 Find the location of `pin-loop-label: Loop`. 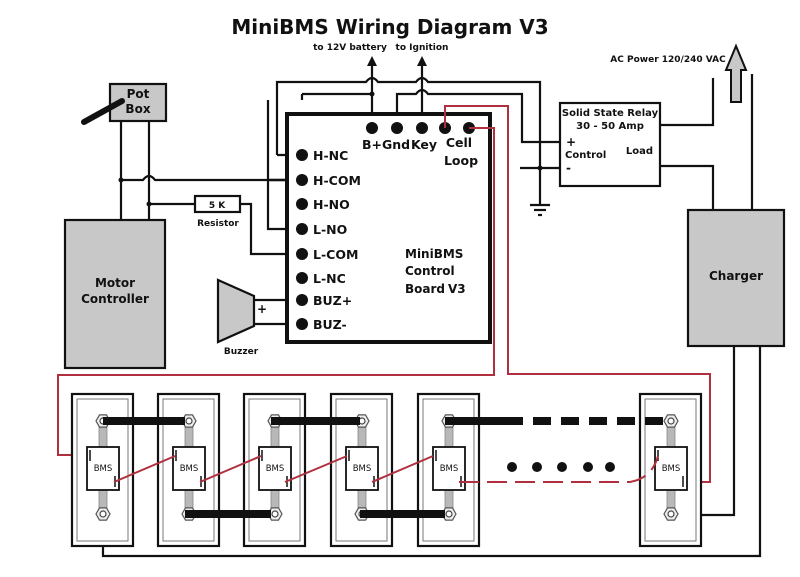

pin-loop-label: Loop is located at coordinates (461, 160).